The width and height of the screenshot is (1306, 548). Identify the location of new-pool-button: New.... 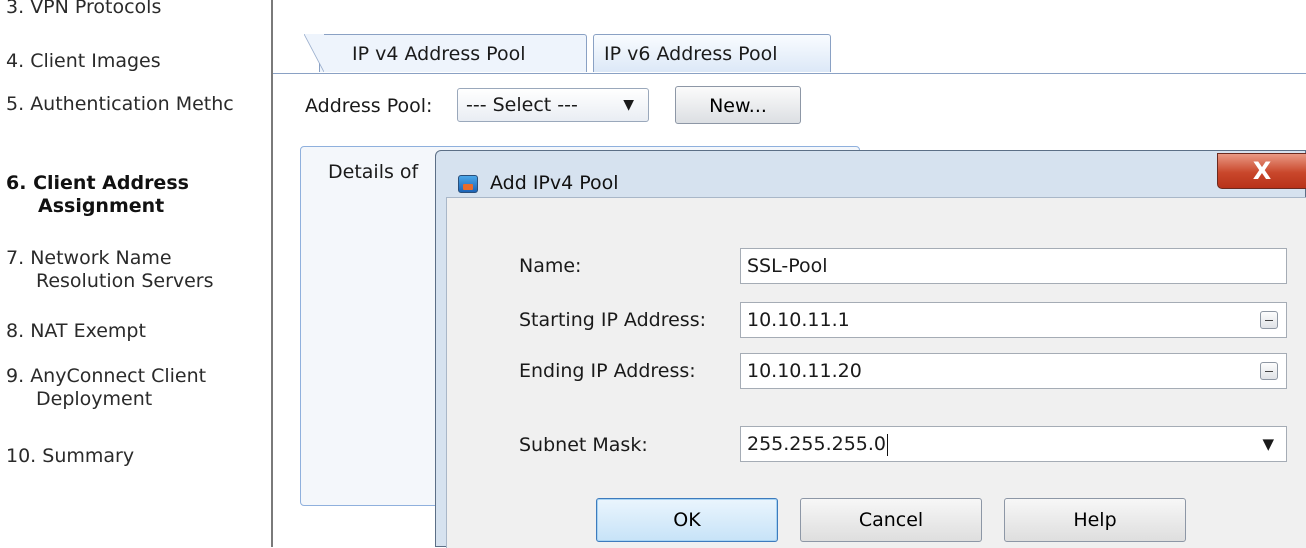
(738, 105).